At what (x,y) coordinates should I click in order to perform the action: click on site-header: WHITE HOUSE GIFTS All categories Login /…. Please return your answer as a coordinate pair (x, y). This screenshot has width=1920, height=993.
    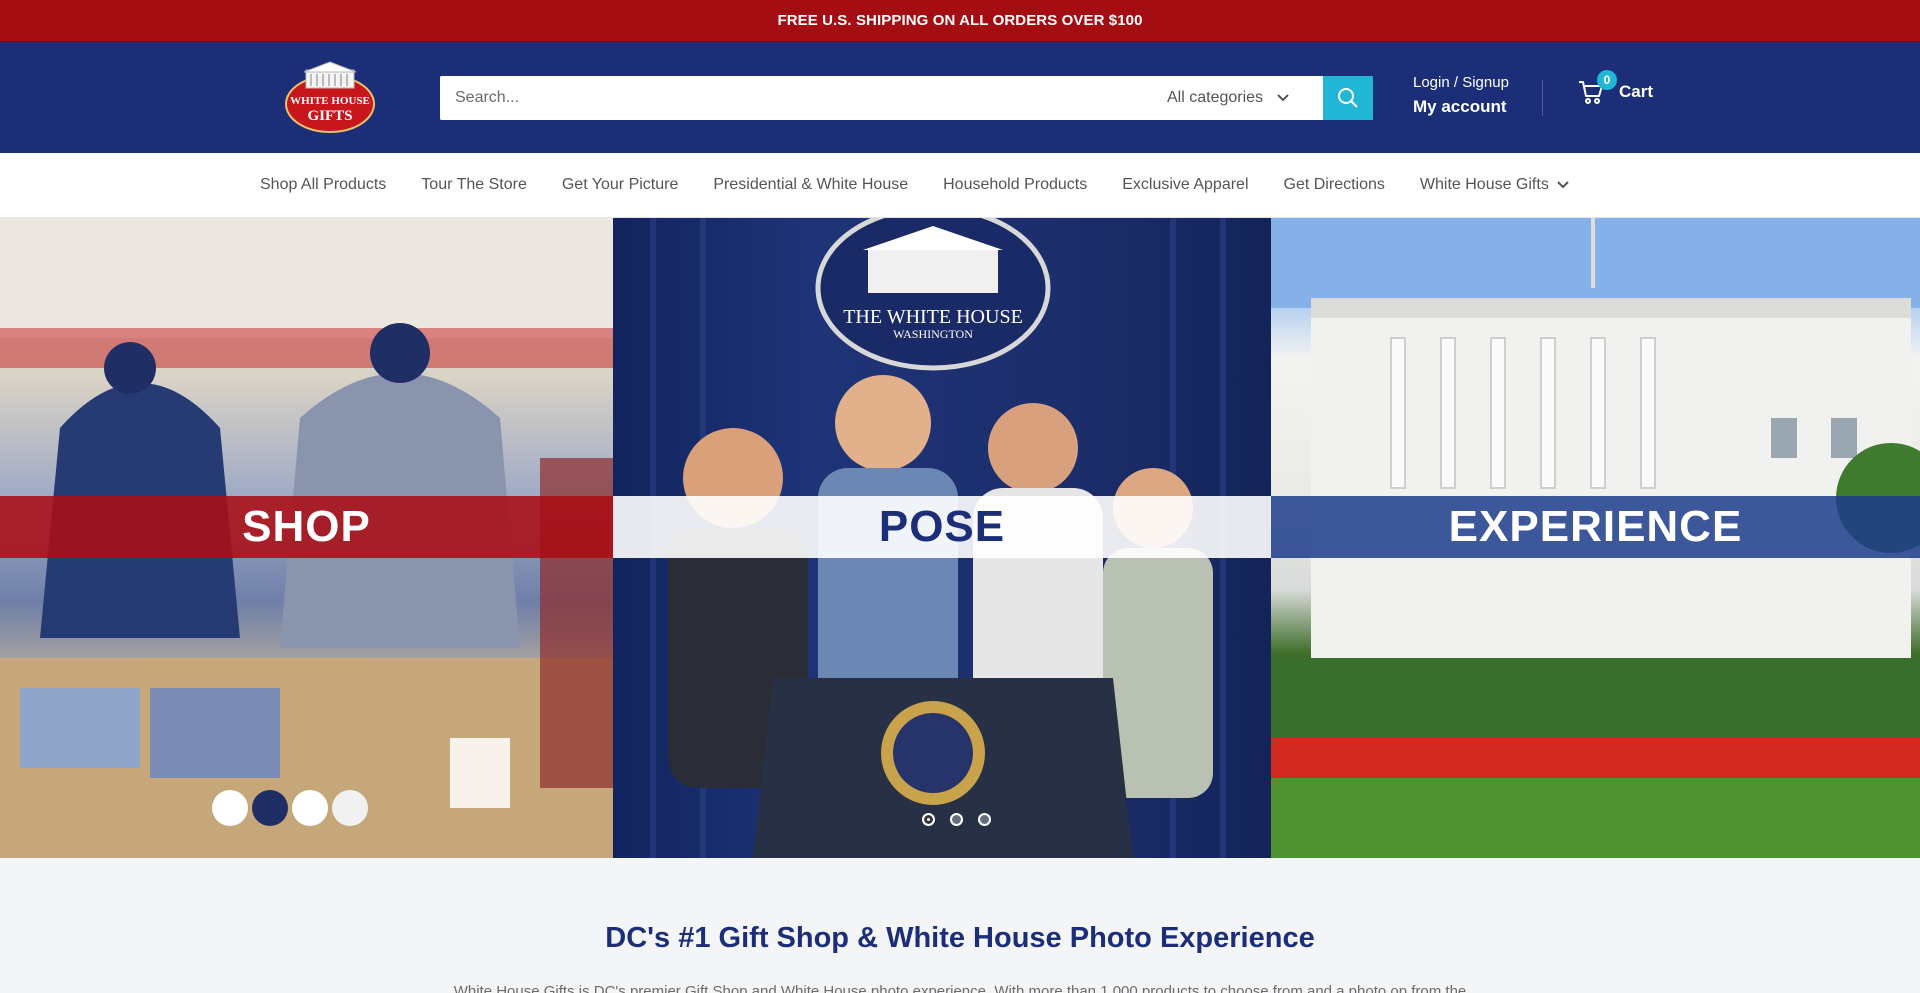
    Looking at the image, I should click on (960, 97).